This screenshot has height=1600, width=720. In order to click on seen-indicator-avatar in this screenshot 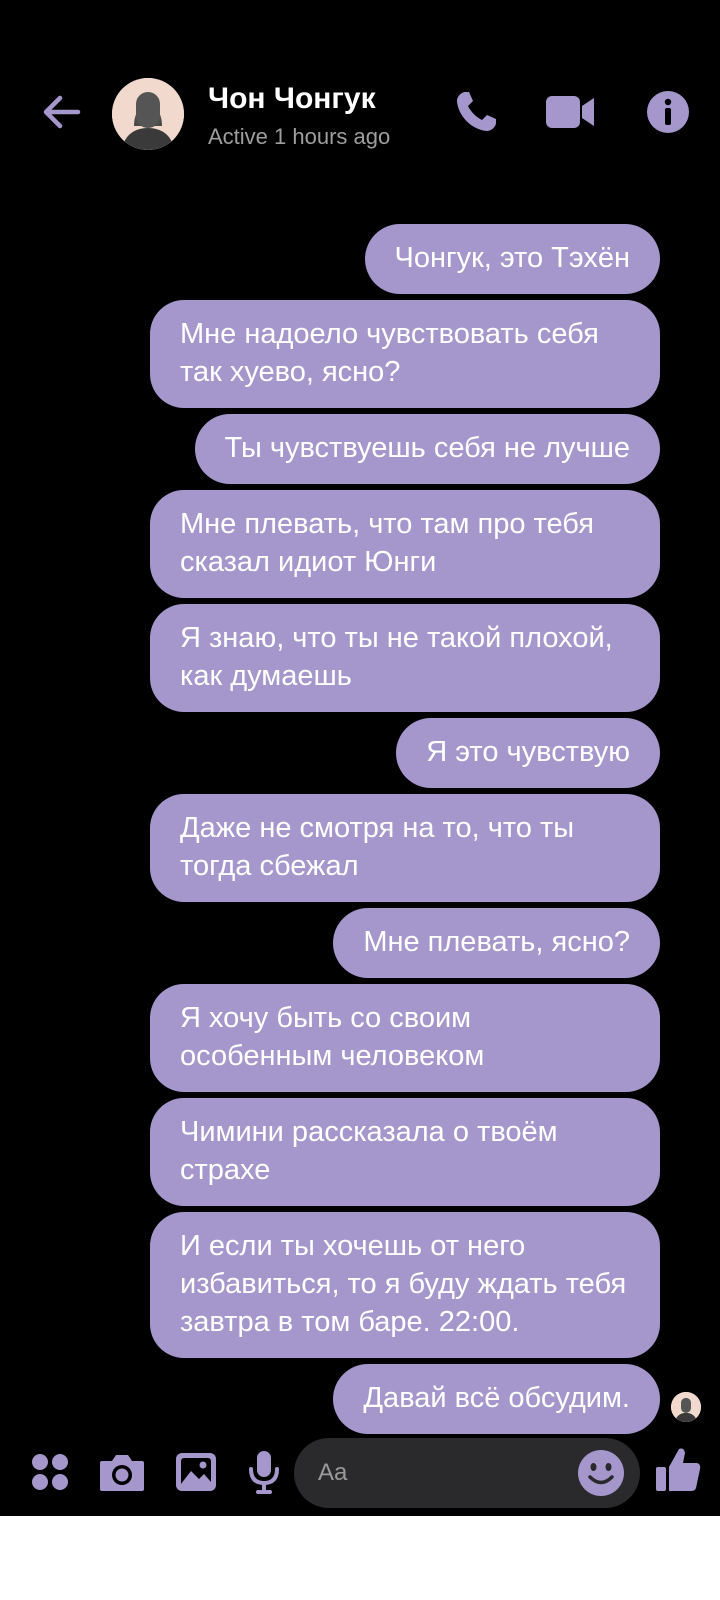, I will do `click(686, 1407)`.